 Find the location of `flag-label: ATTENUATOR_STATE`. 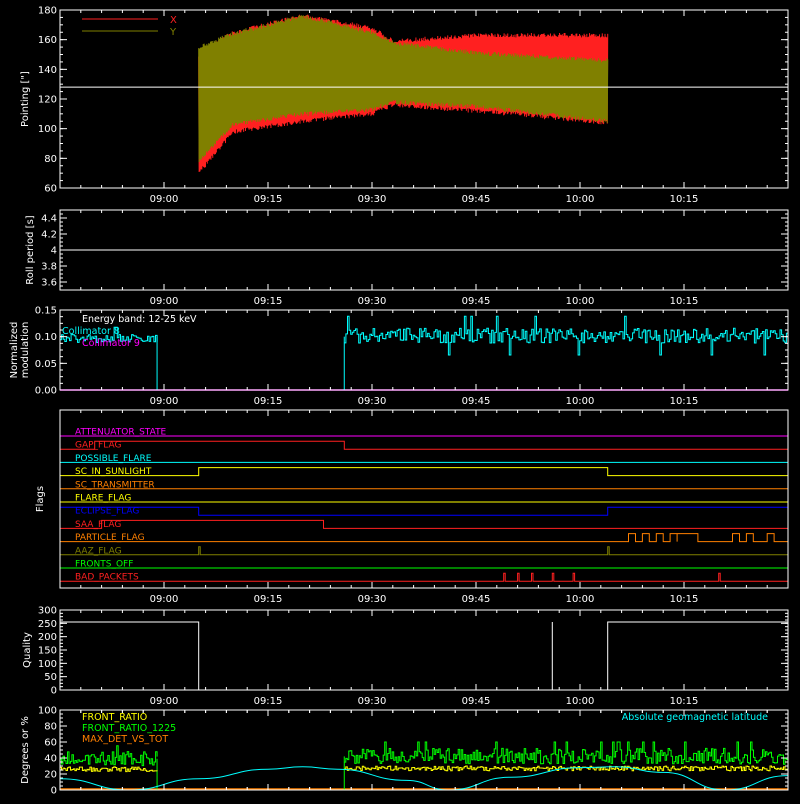

flag-label: ATTENUATOR_STATE is located at coordinates (121, 433).